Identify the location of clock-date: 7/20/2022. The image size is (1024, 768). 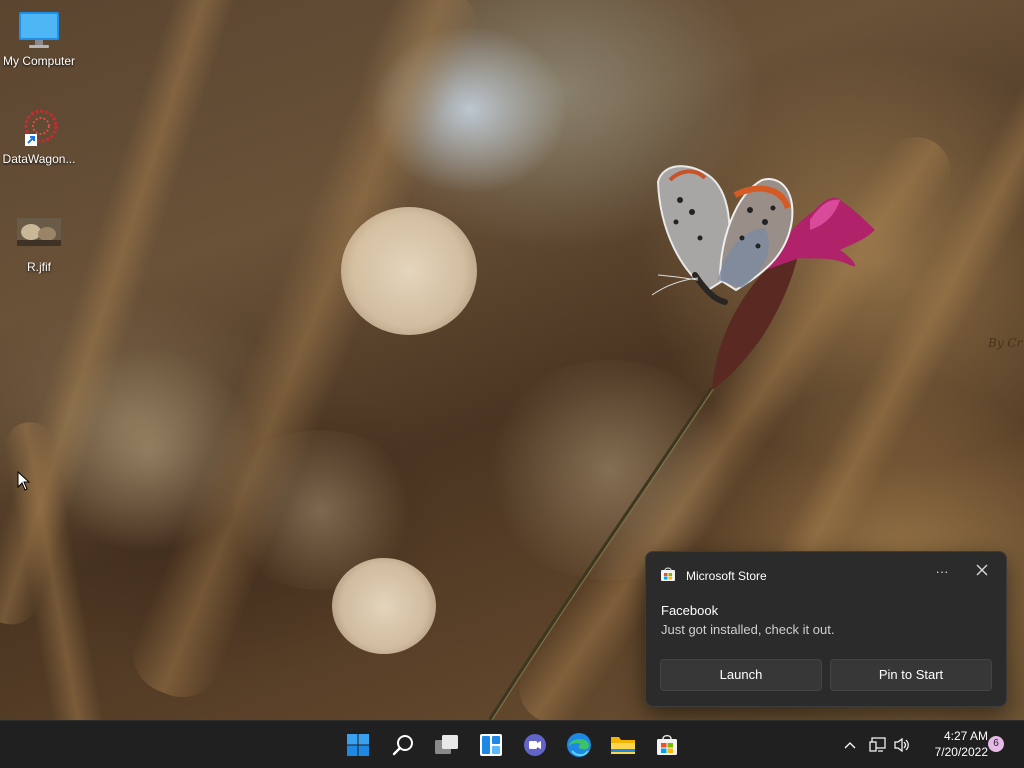
(961, 752).